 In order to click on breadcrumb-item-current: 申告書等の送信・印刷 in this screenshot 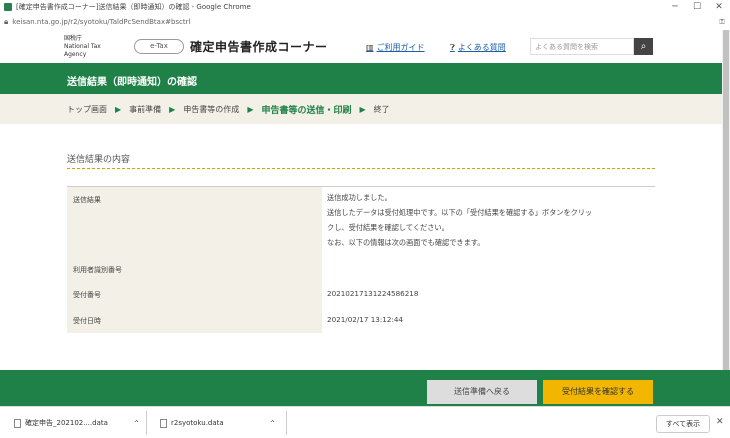, I will do `click(306, 110)`.